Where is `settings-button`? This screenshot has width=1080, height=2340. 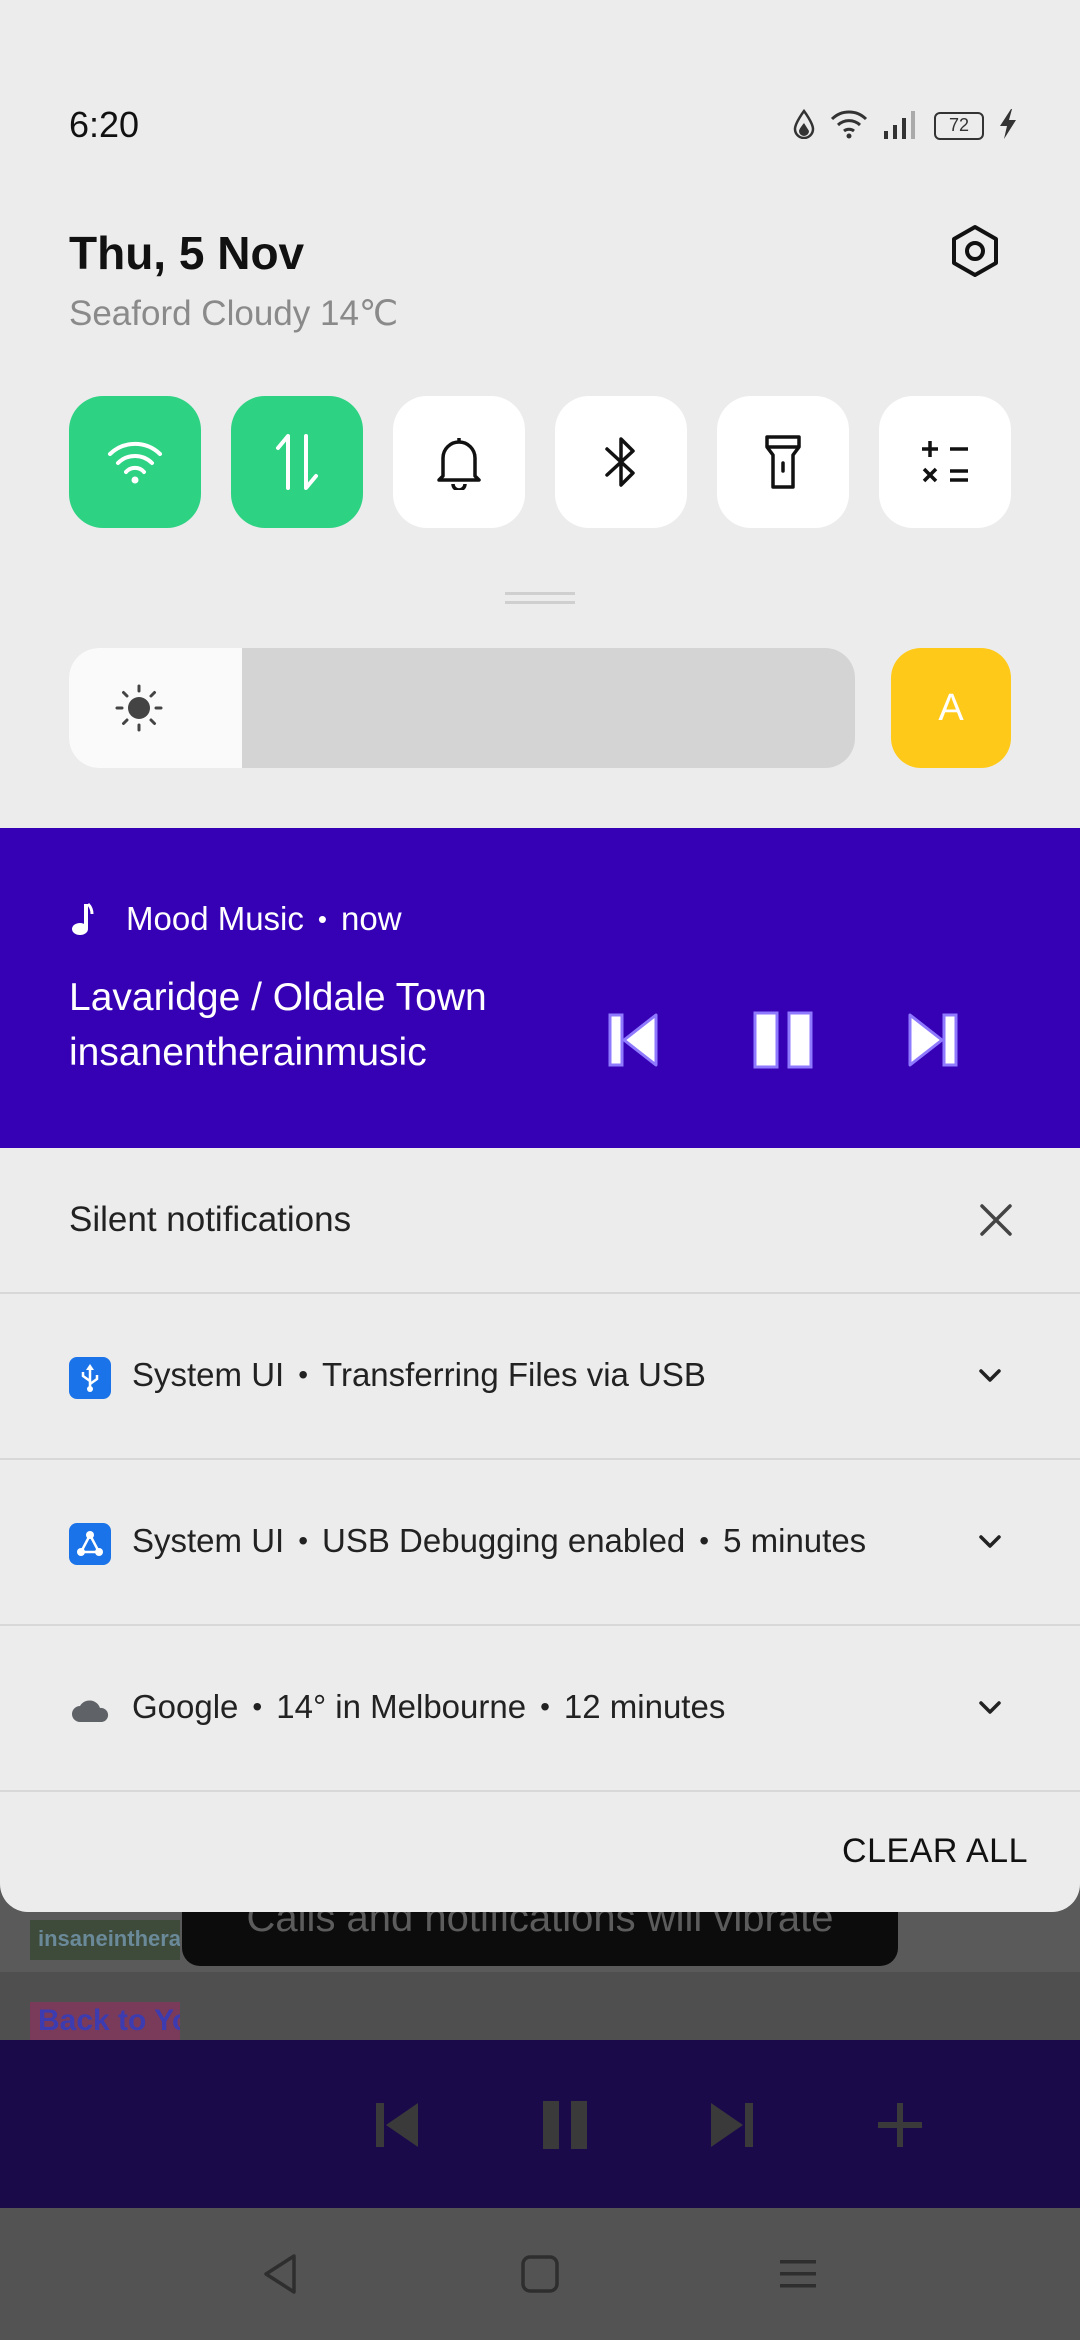 settings-button is located at coordinates (975, 251).